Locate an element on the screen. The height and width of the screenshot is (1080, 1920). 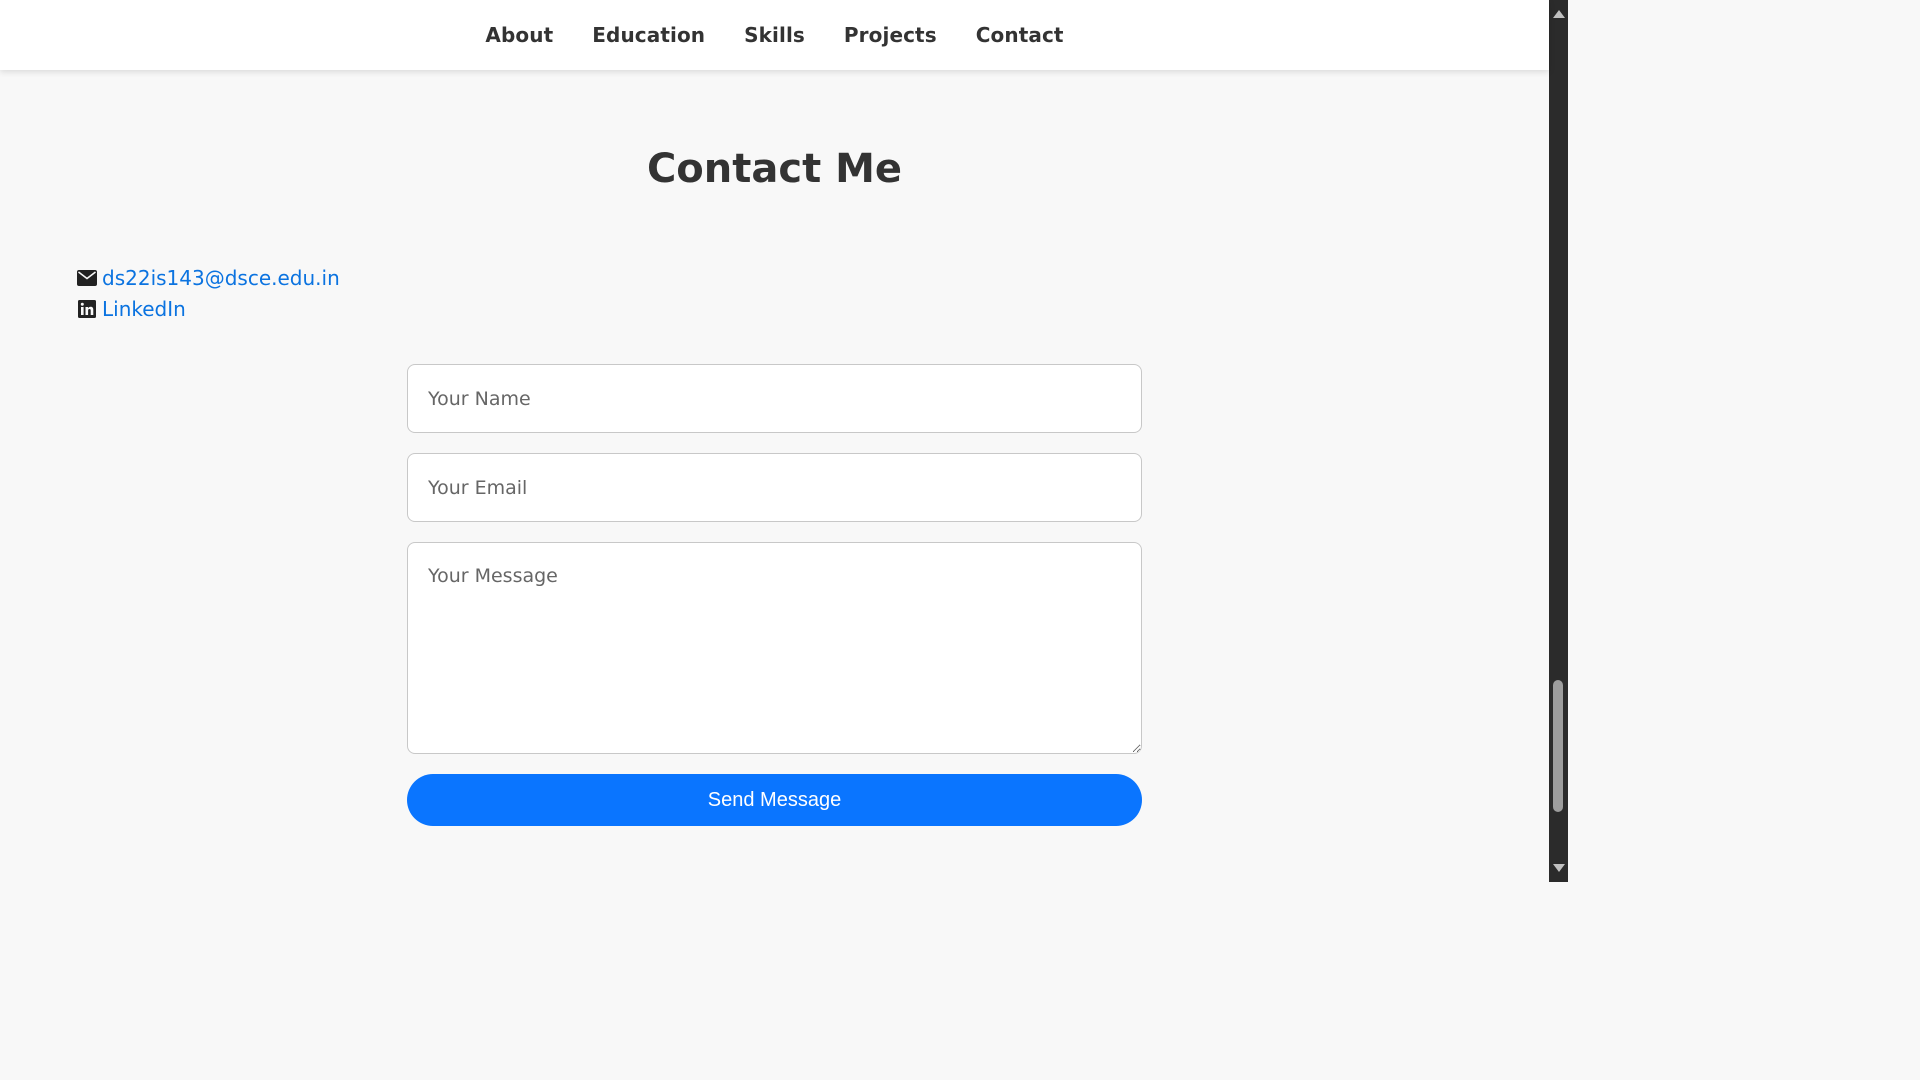
vertical-scrollbar is located at coordinates (1558, 441).